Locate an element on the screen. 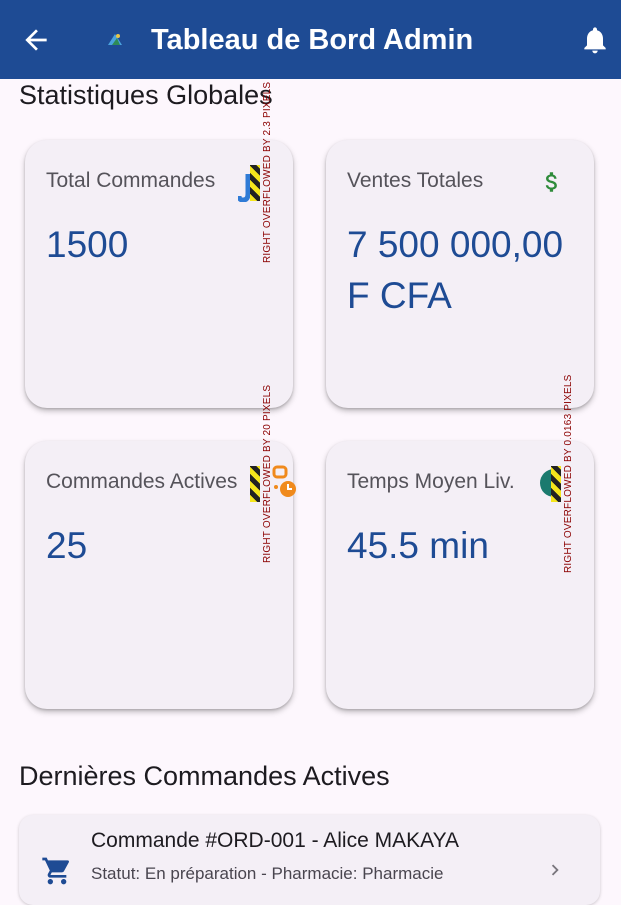  stat-card-value: 25 is located at coordinates (67, 545).